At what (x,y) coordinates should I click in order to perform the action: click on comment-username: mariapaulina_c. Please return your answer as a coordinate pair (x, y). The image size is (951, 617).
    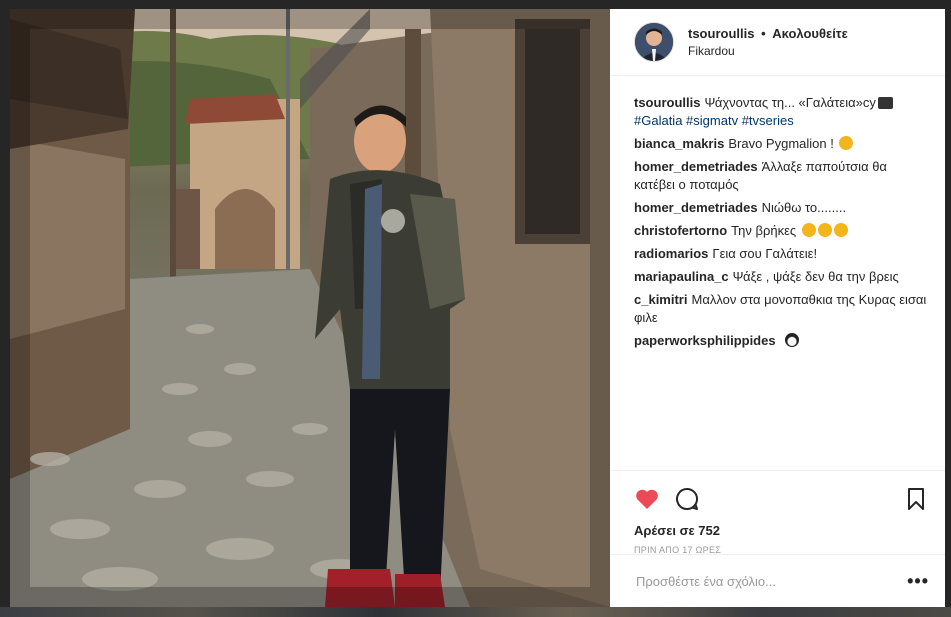
    Looking at the image, I should click on (681, 276).